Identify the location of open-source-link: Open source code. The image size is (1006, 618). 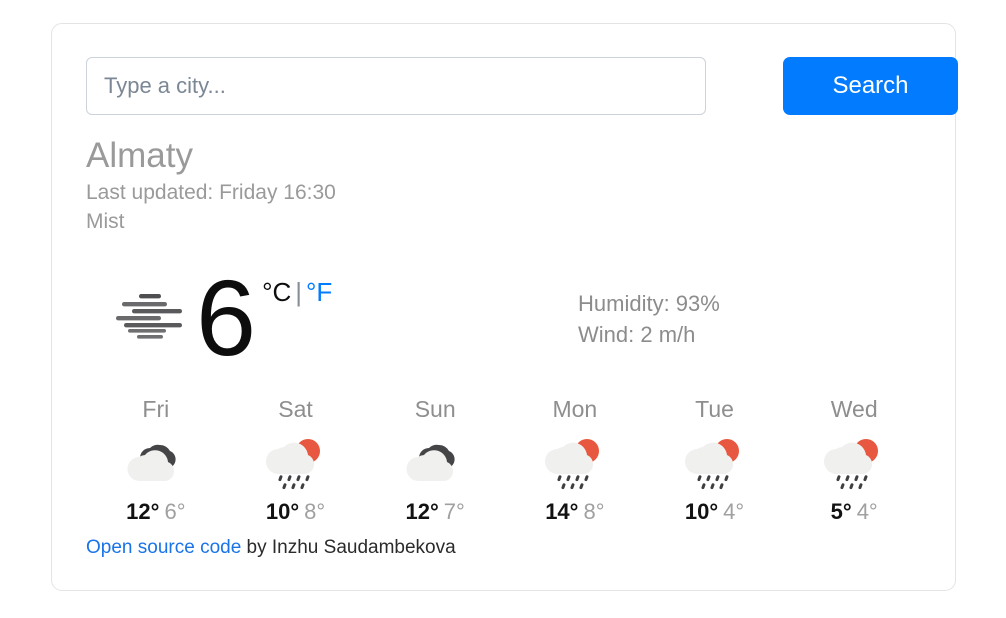
(163, 547).